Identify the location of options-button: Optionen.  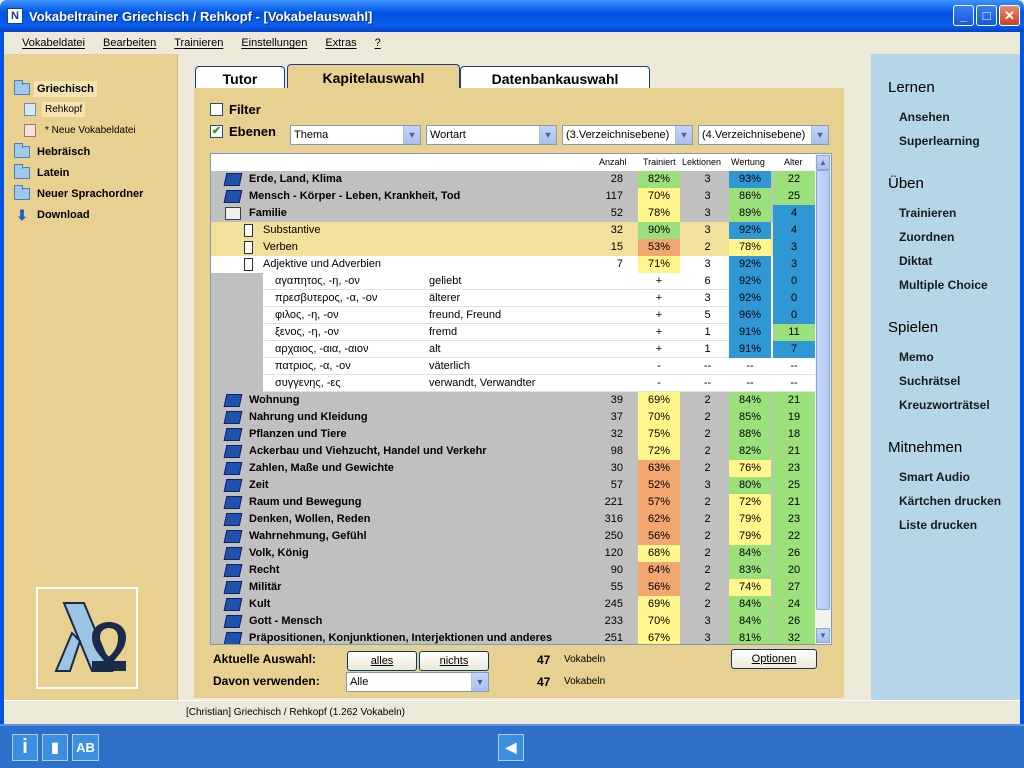
(774, 659).